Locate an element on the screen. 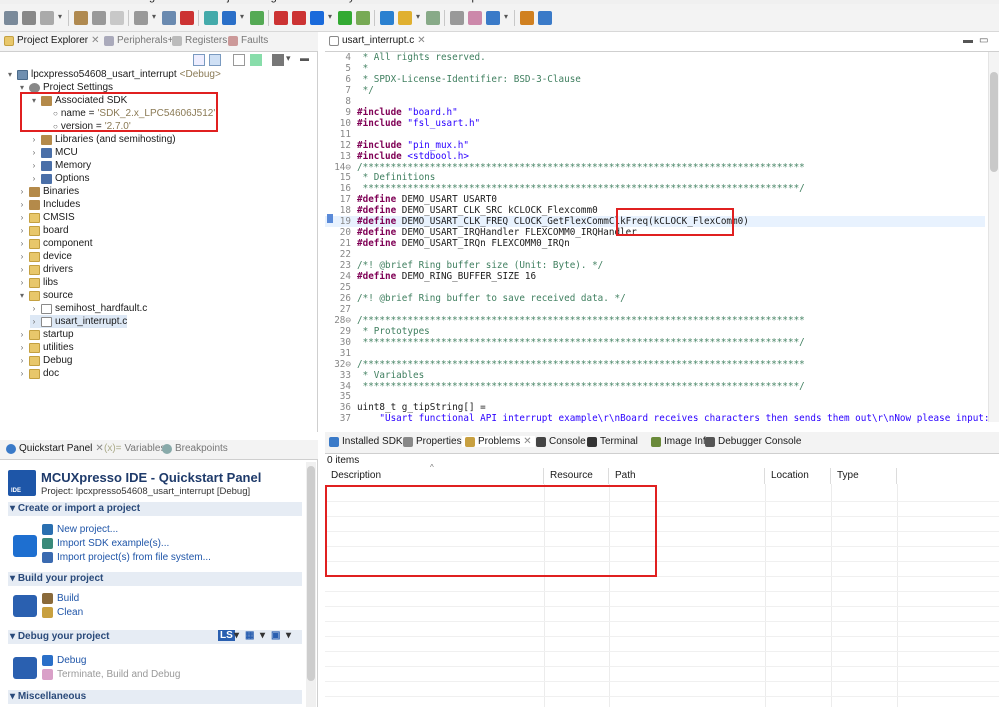 This screenshot has height=707, width=999. menu-analysis: Analysis is located at coordinates (347, 1).